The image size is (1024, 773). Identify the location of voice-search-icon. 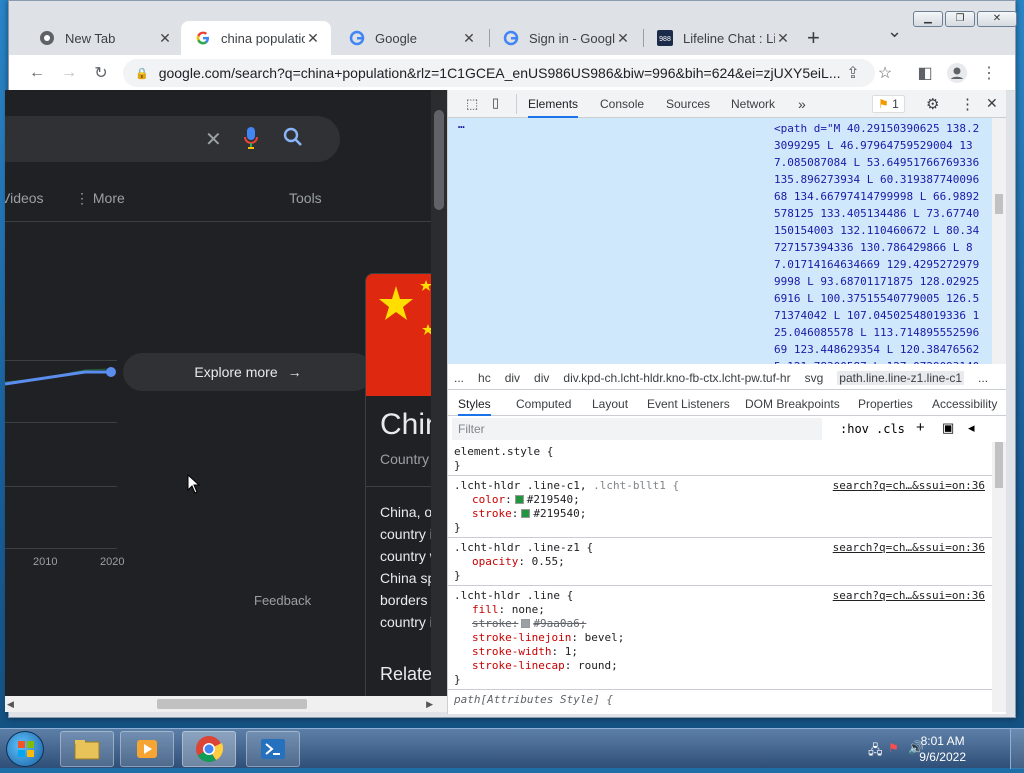
(251, 140).